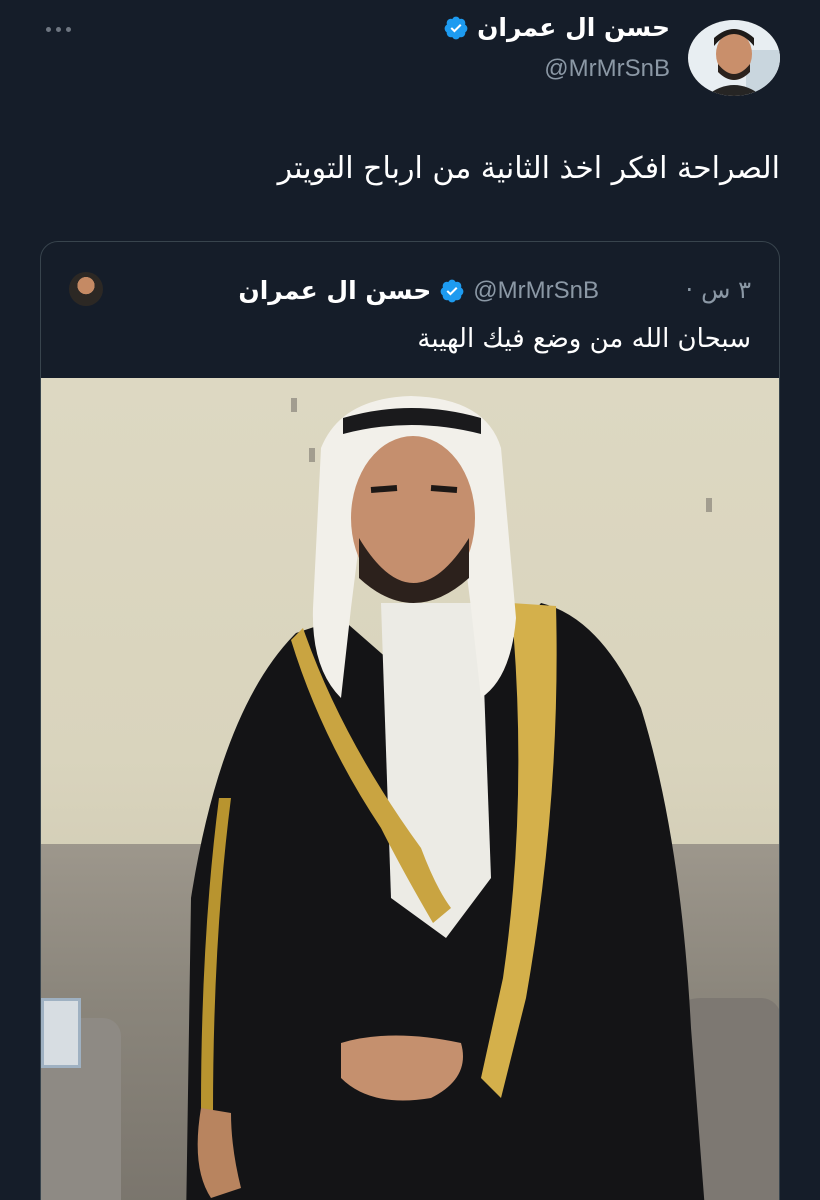  I want to click on author-avatar, so click(734, 58).